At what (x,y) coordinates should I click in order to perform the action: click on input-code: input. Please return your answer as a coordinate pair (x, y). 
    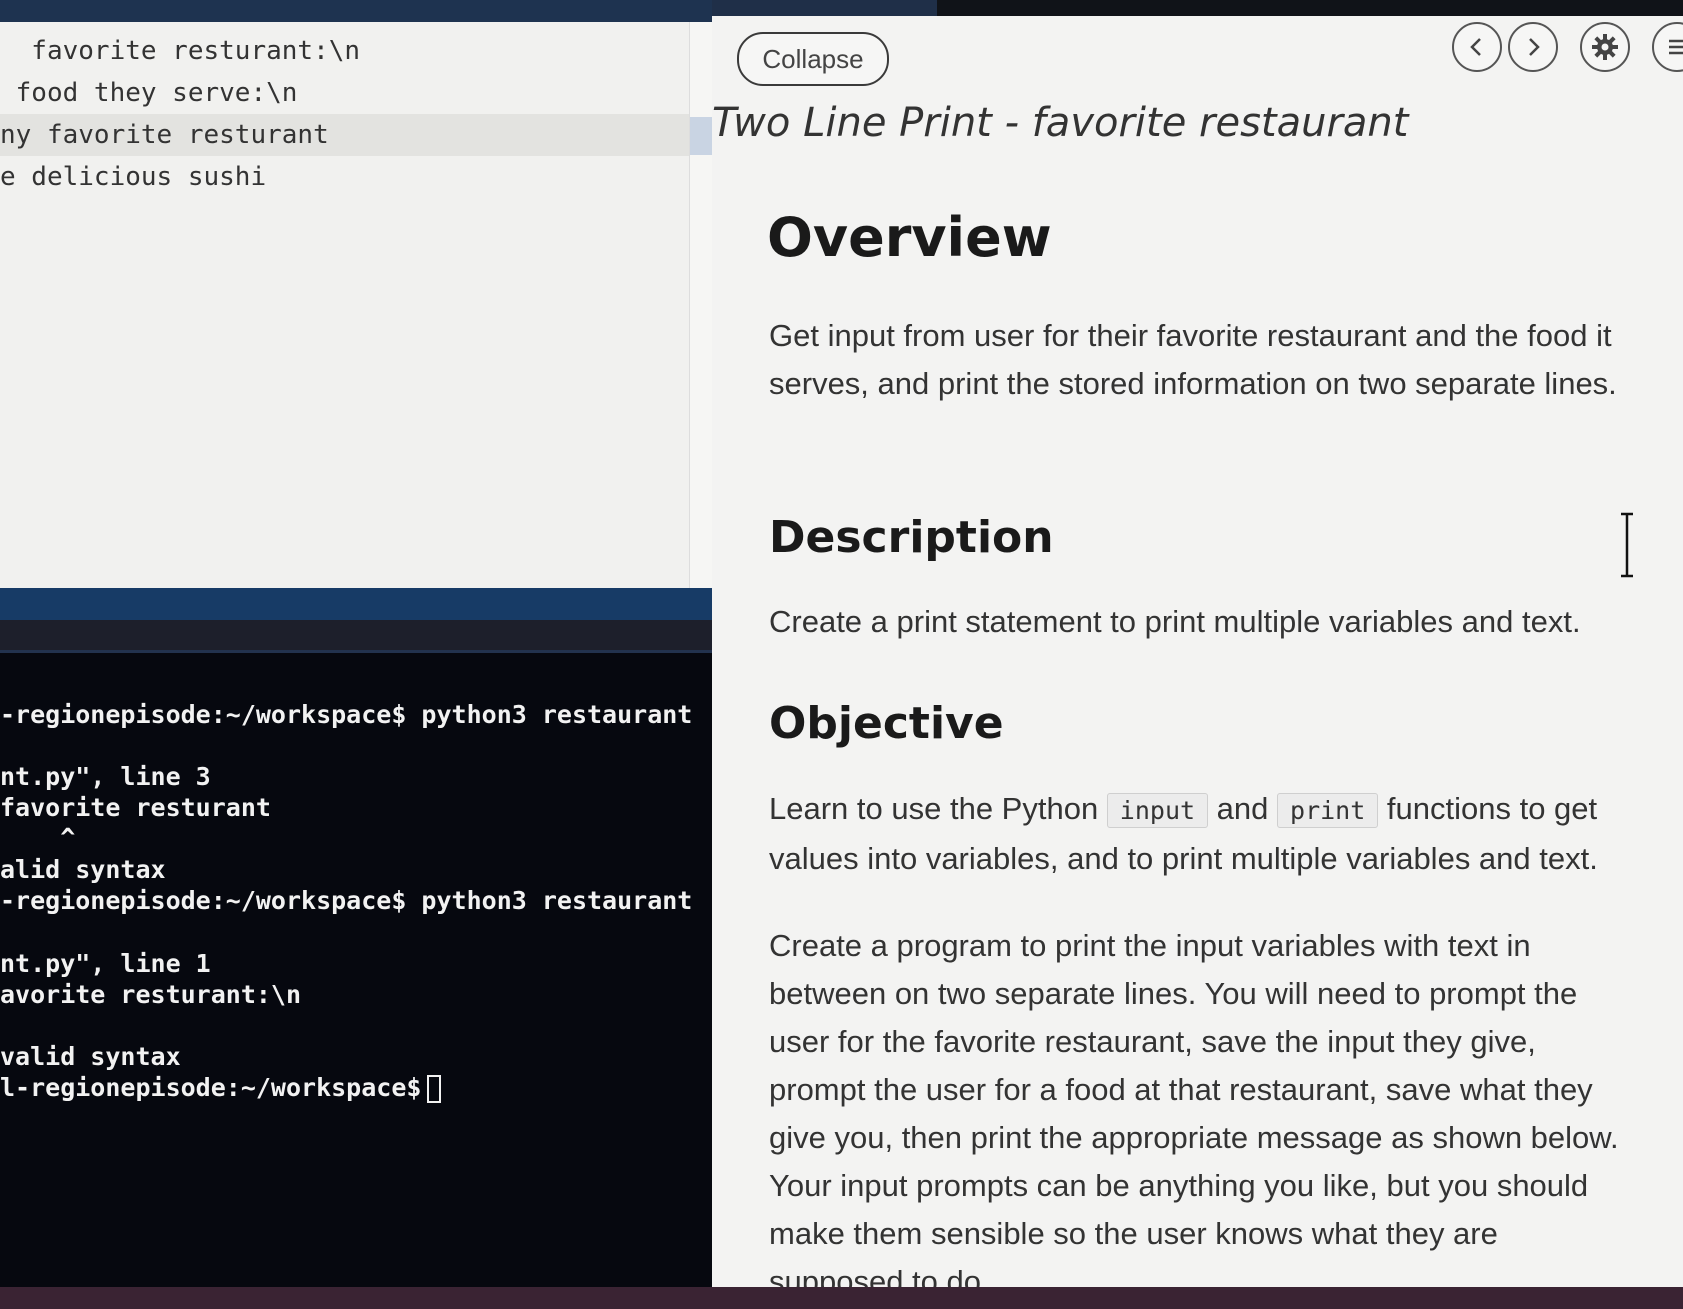
    Looking at the image, I should click on (1157, 810).